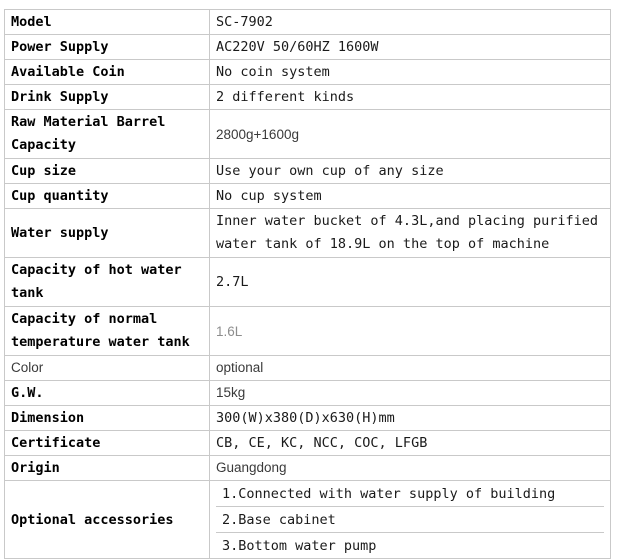 This screenshot has width=620, height=559. I want to click on table-row: Certificate CB, CE, KC, NCC, COC, LFGB, so click(307, 443).